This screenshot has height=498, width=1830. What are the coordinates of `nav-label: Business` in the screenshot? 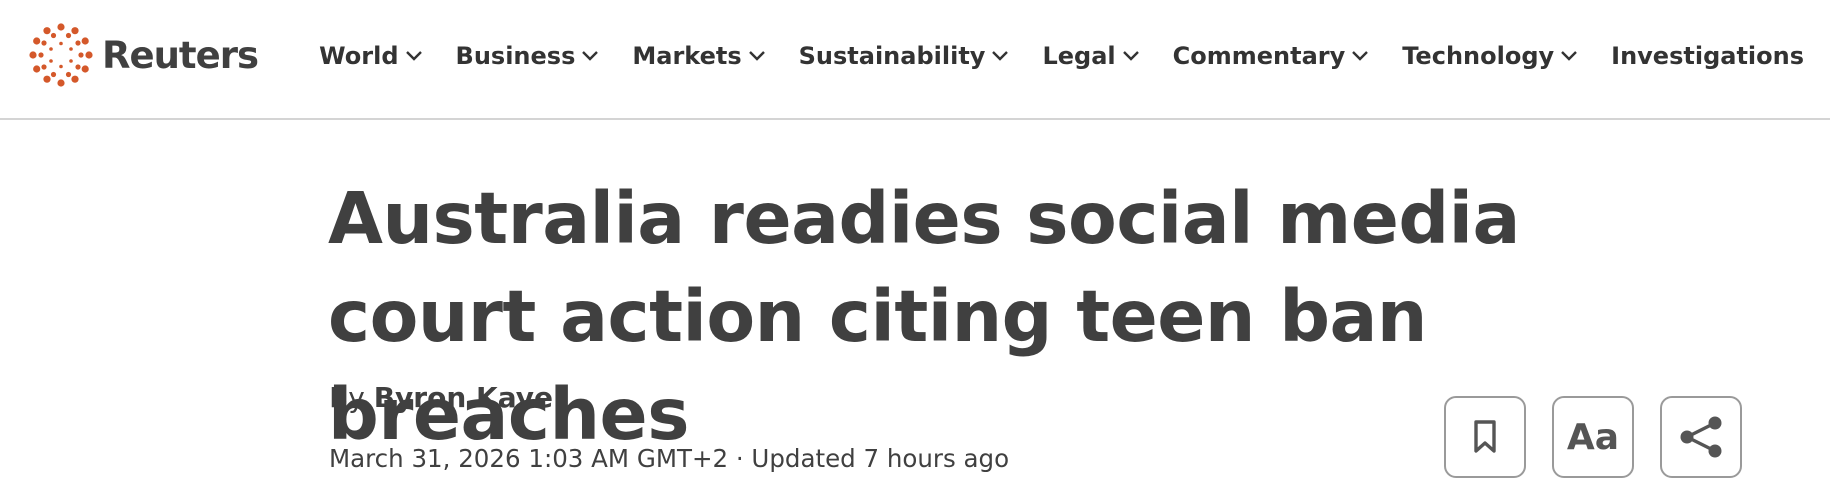 It's located at (515, 56).